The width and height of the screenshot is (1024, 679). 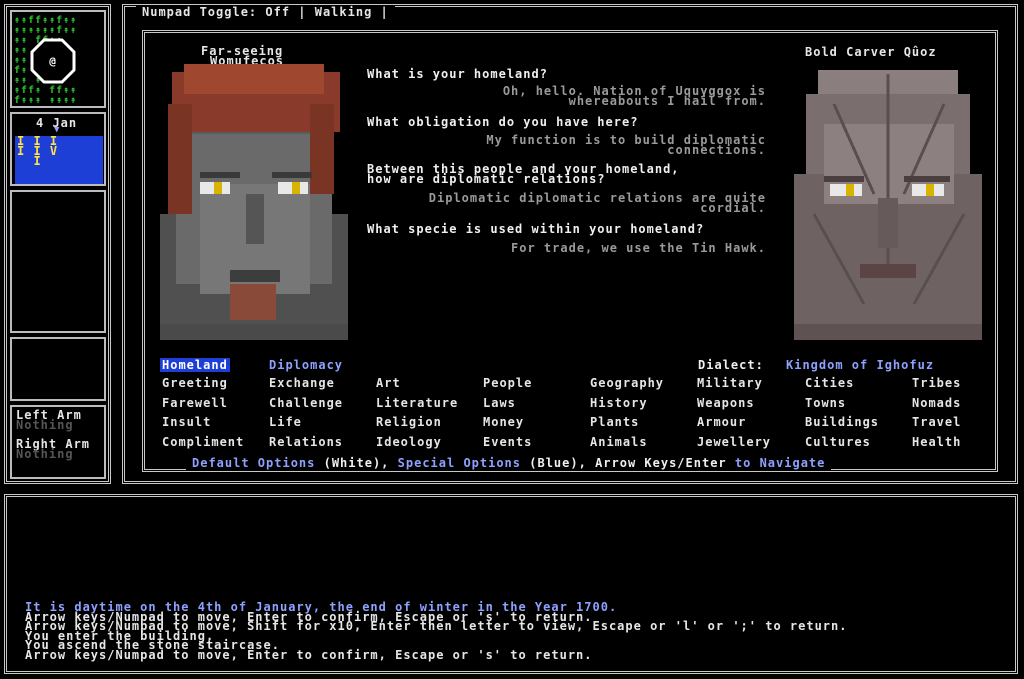 I want to click on topic-diplomacy: Diplomacy, so click(x=306, y=365).